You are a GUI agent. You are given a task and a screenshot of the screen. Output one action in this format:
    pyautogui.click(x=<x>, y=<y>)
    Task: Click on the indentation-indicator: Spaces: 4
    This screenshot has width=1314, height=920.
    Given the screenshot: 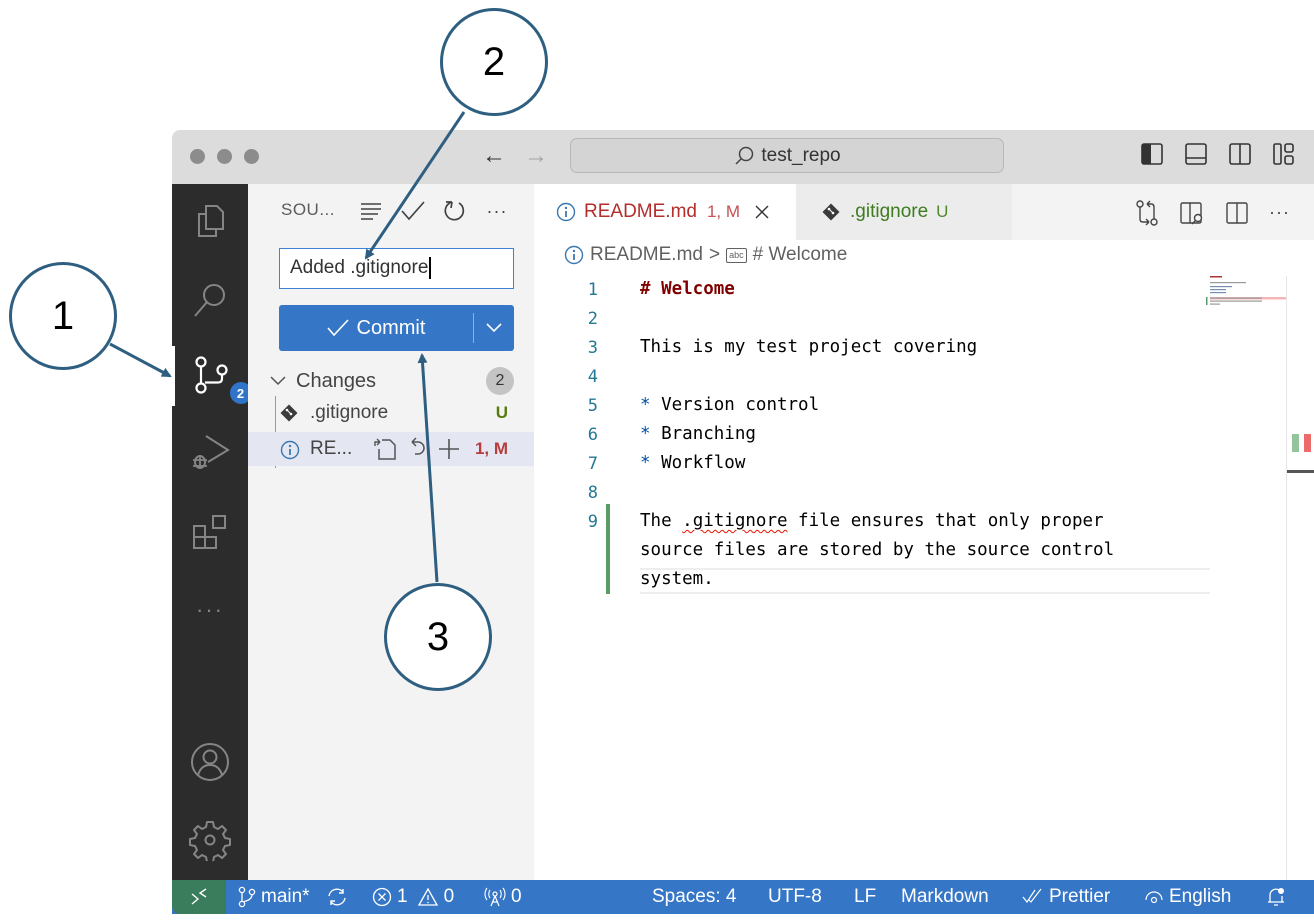 What is the action you would take?
    pyautogui.click(x=694, y=897)
    